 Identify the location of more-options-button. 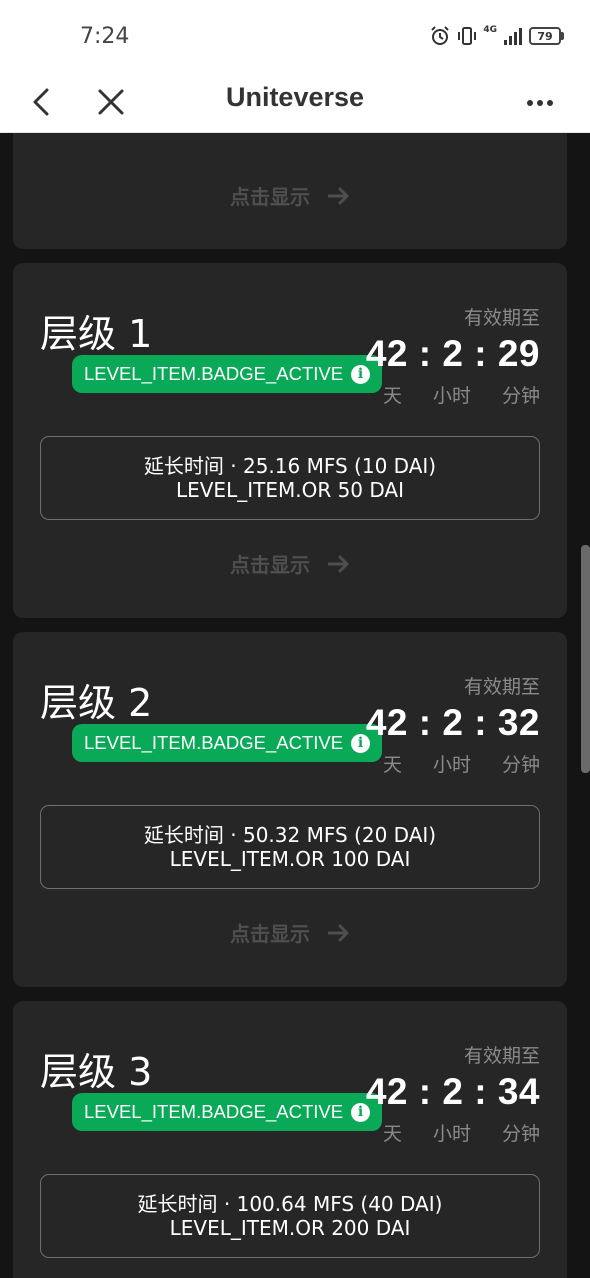
(540, 102).